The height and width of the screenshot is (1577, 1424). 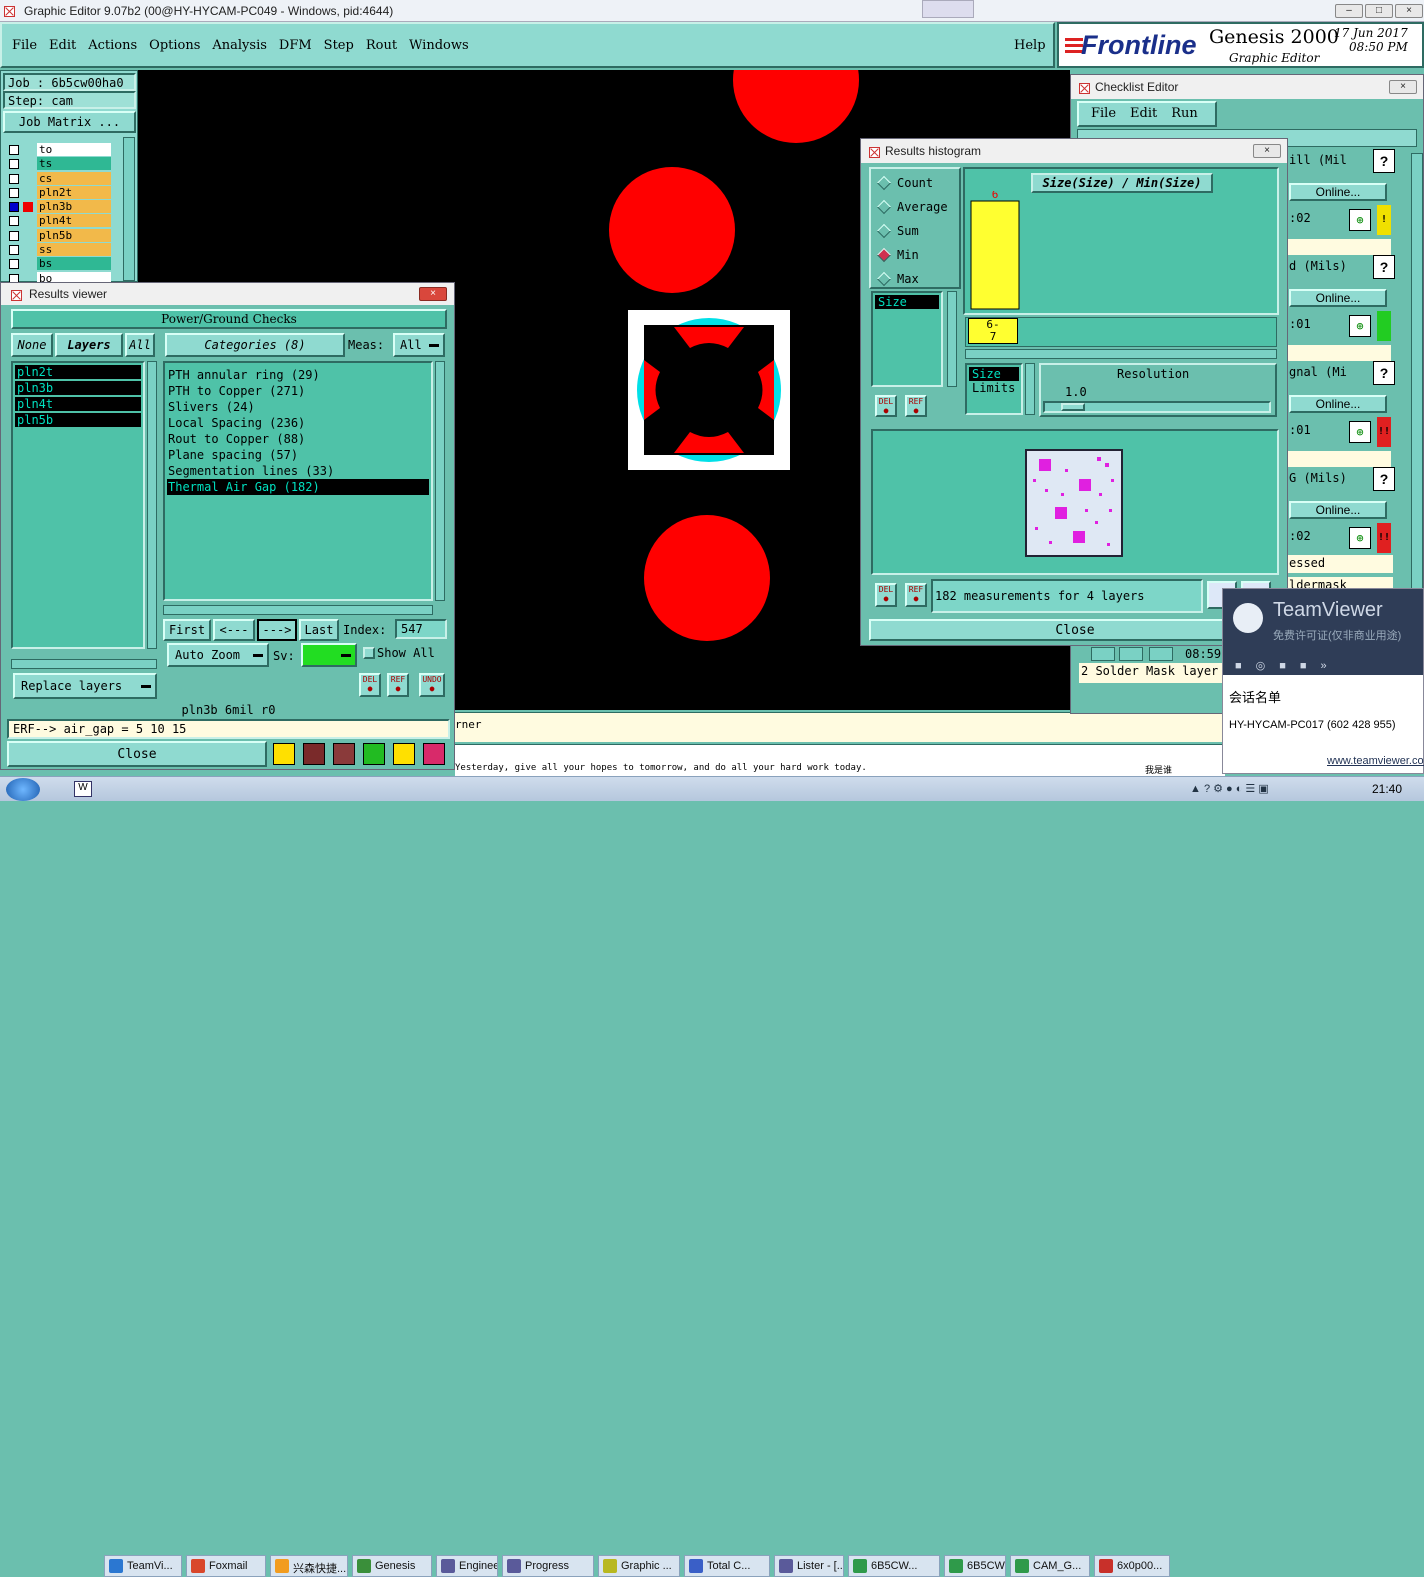 I want to click on layer-row: ts, so click(x=63, y=164).